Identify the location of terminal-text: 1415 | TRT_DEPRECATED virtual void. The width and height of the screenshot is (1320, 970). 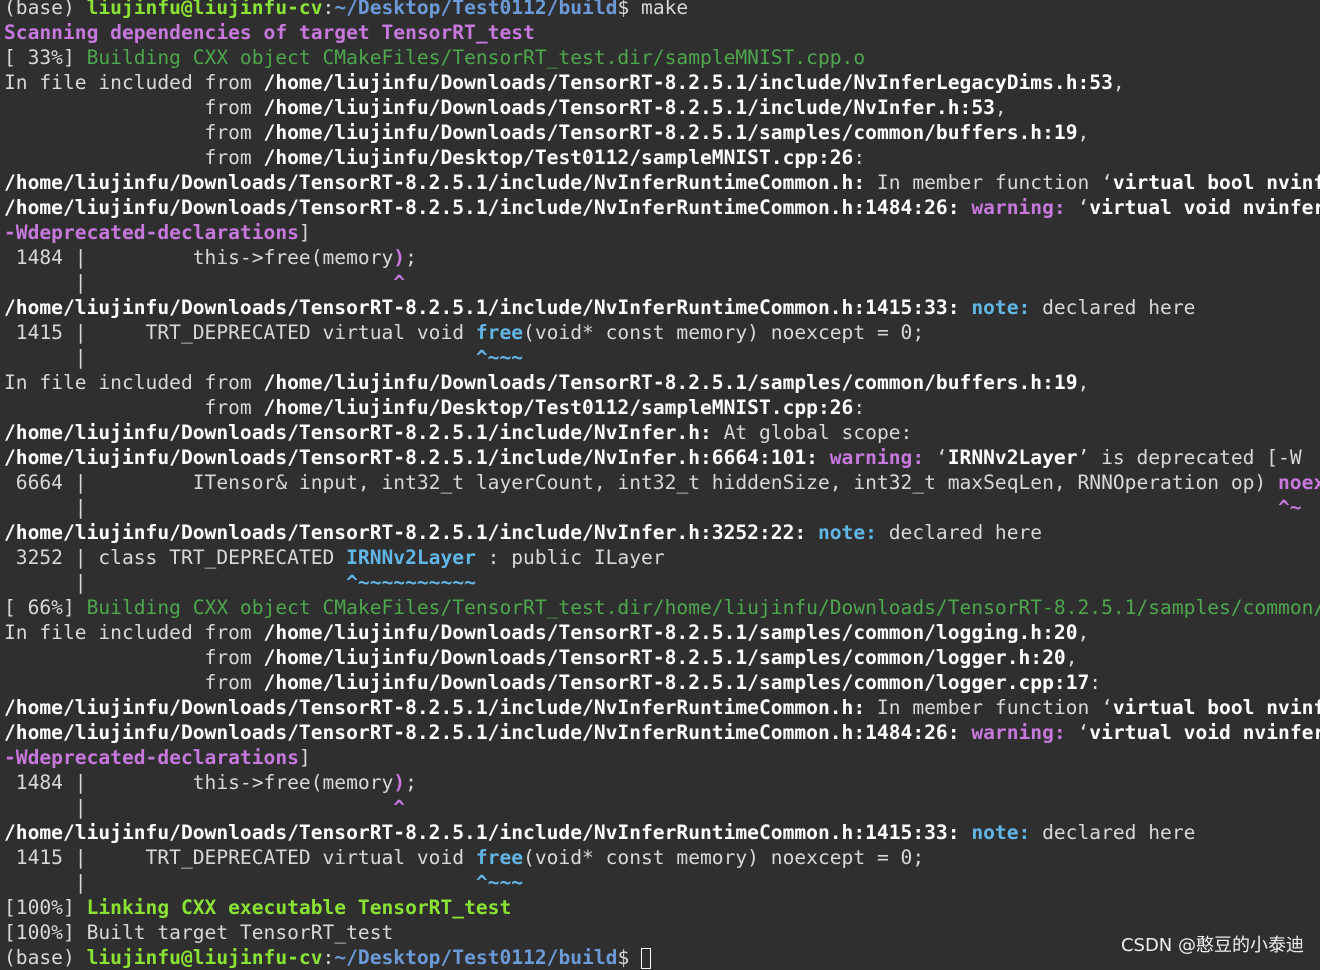
(240, 332).